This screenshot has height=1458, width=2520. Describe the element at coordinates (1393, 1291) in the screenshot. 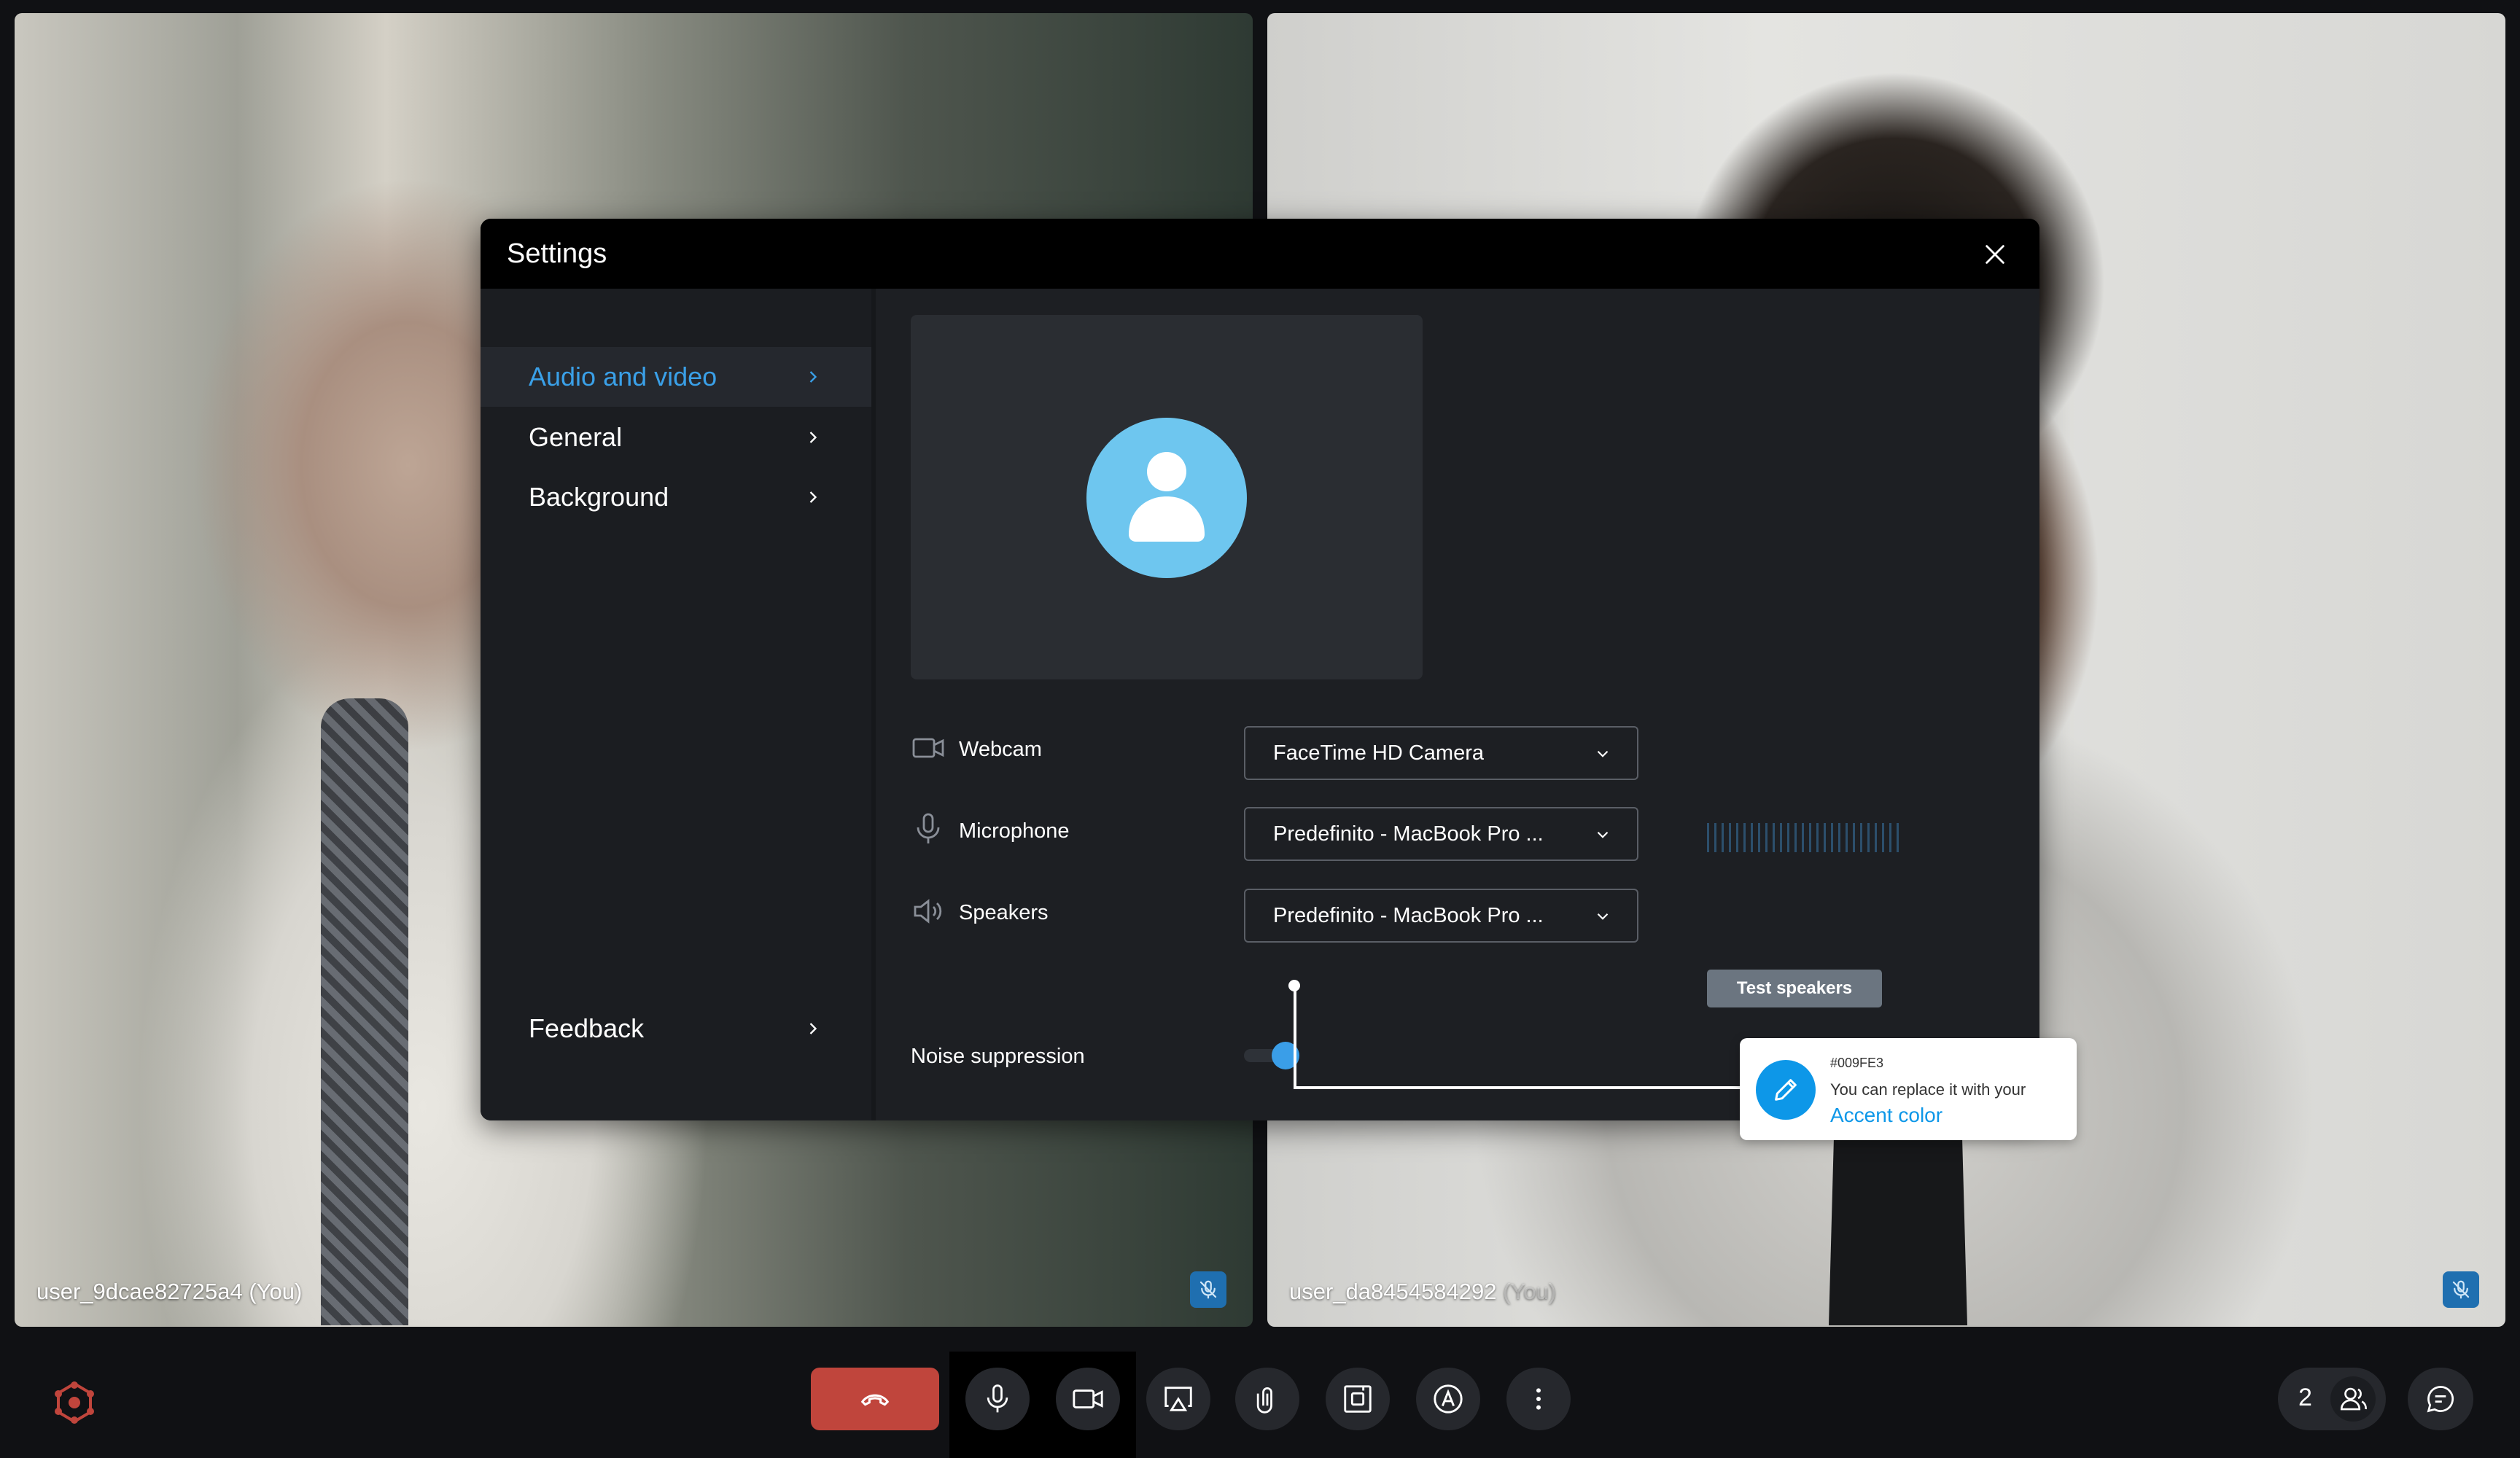

I see `tile-username-text: user_da8454584292` at that location.